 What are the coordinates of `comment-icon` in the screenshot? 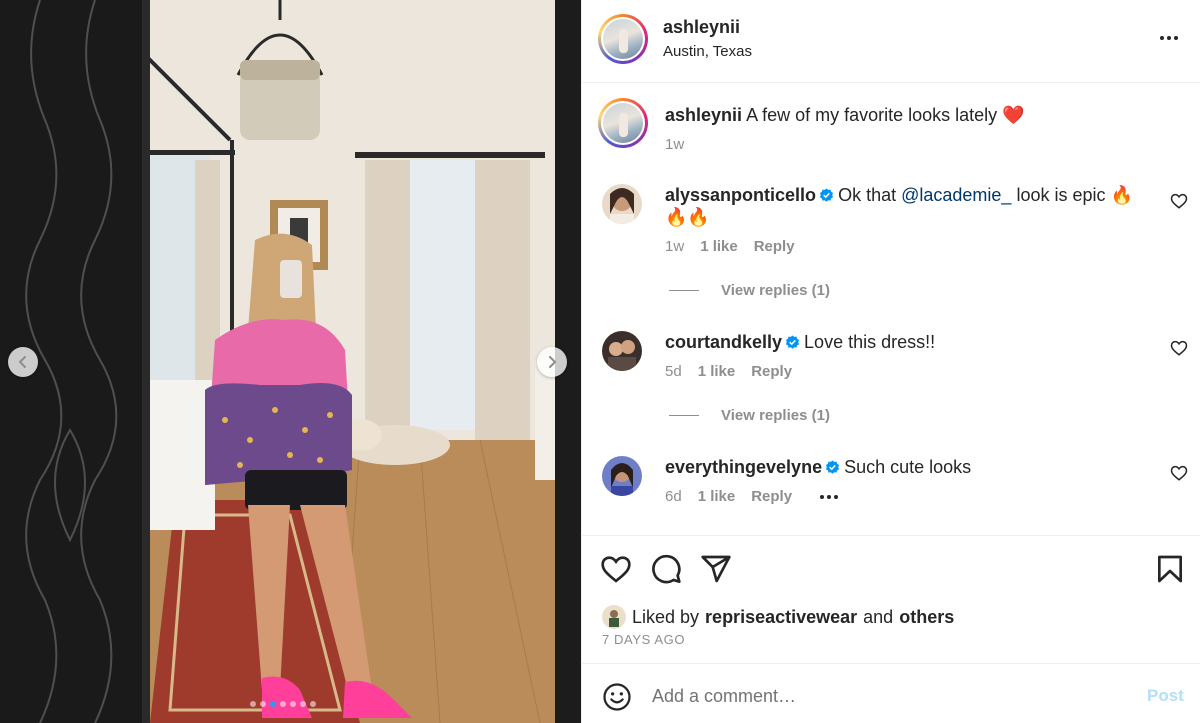 It's located at (666, 569).